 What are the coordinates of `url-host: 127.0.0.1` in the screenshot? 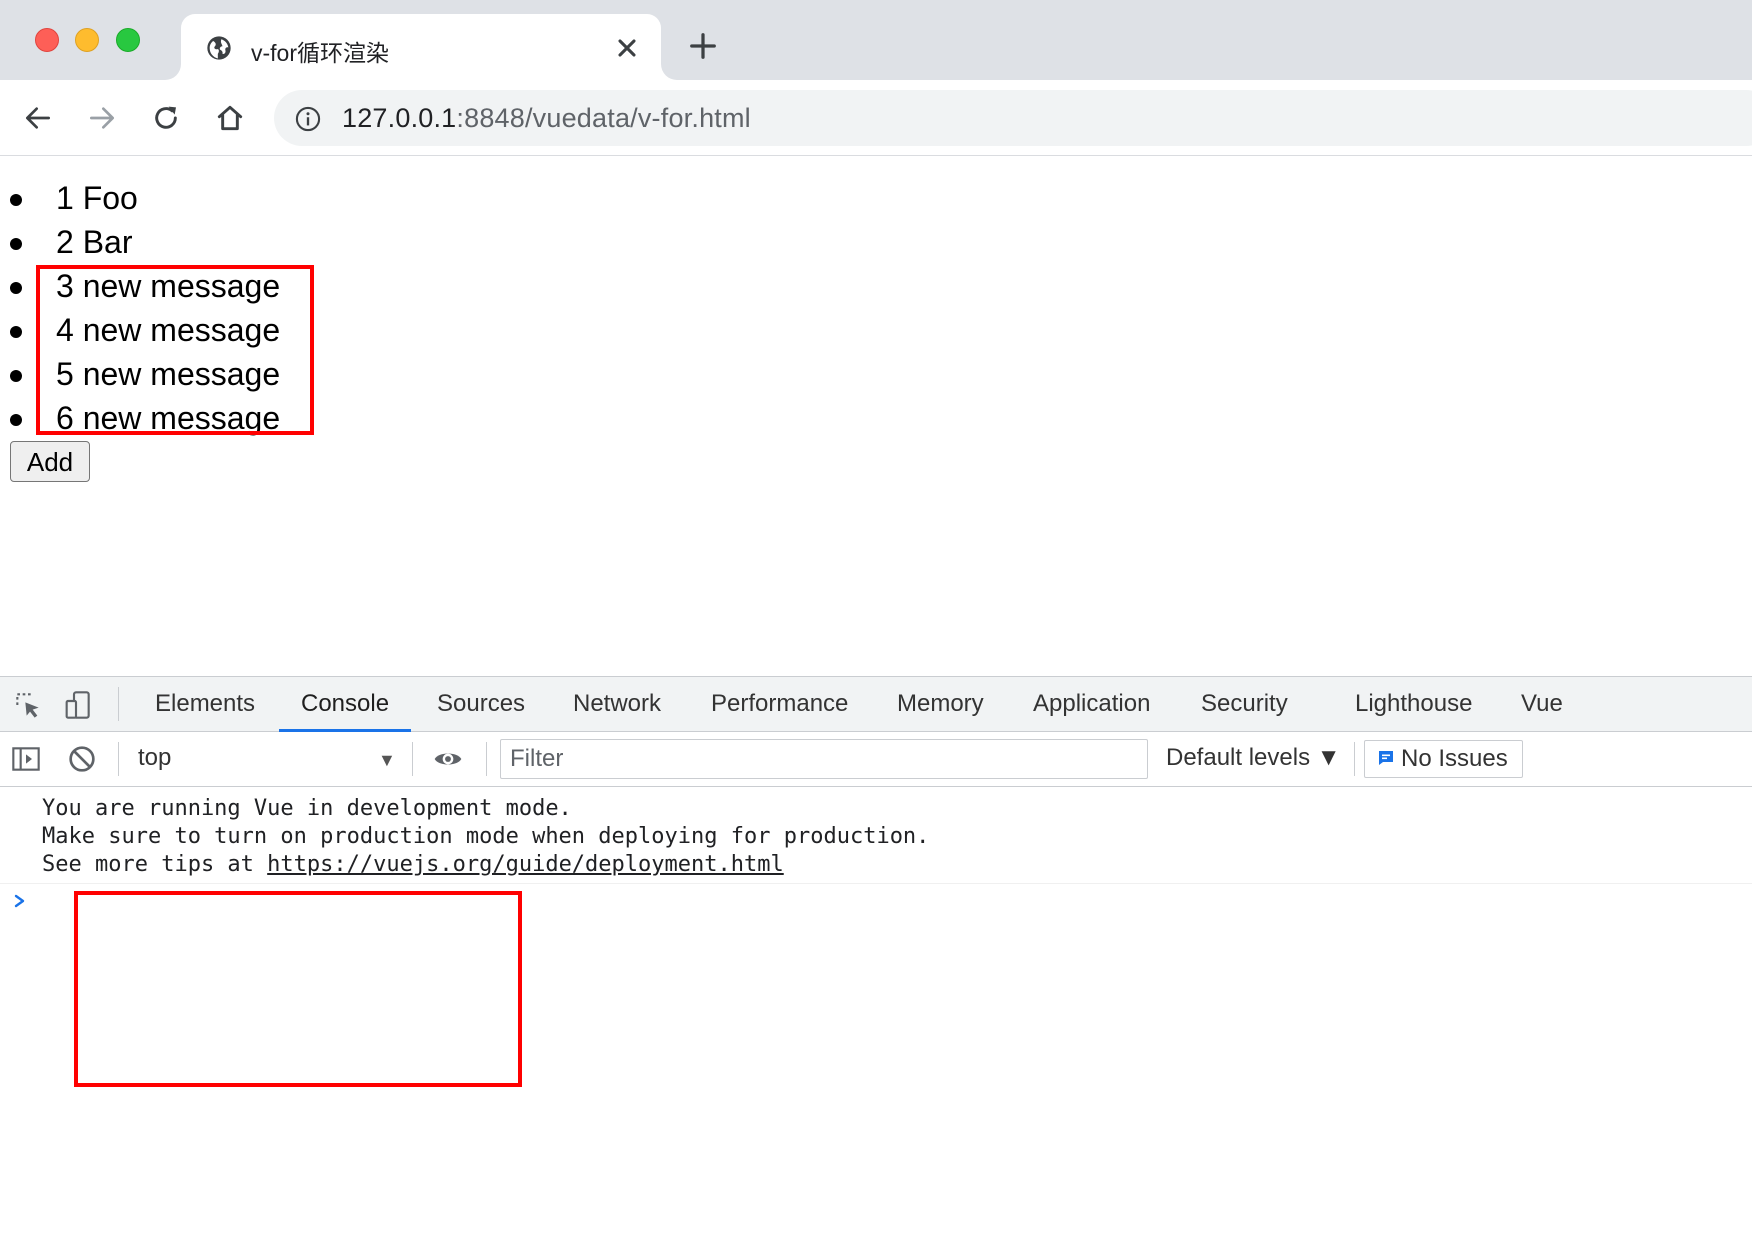 It's located at (399, 118).